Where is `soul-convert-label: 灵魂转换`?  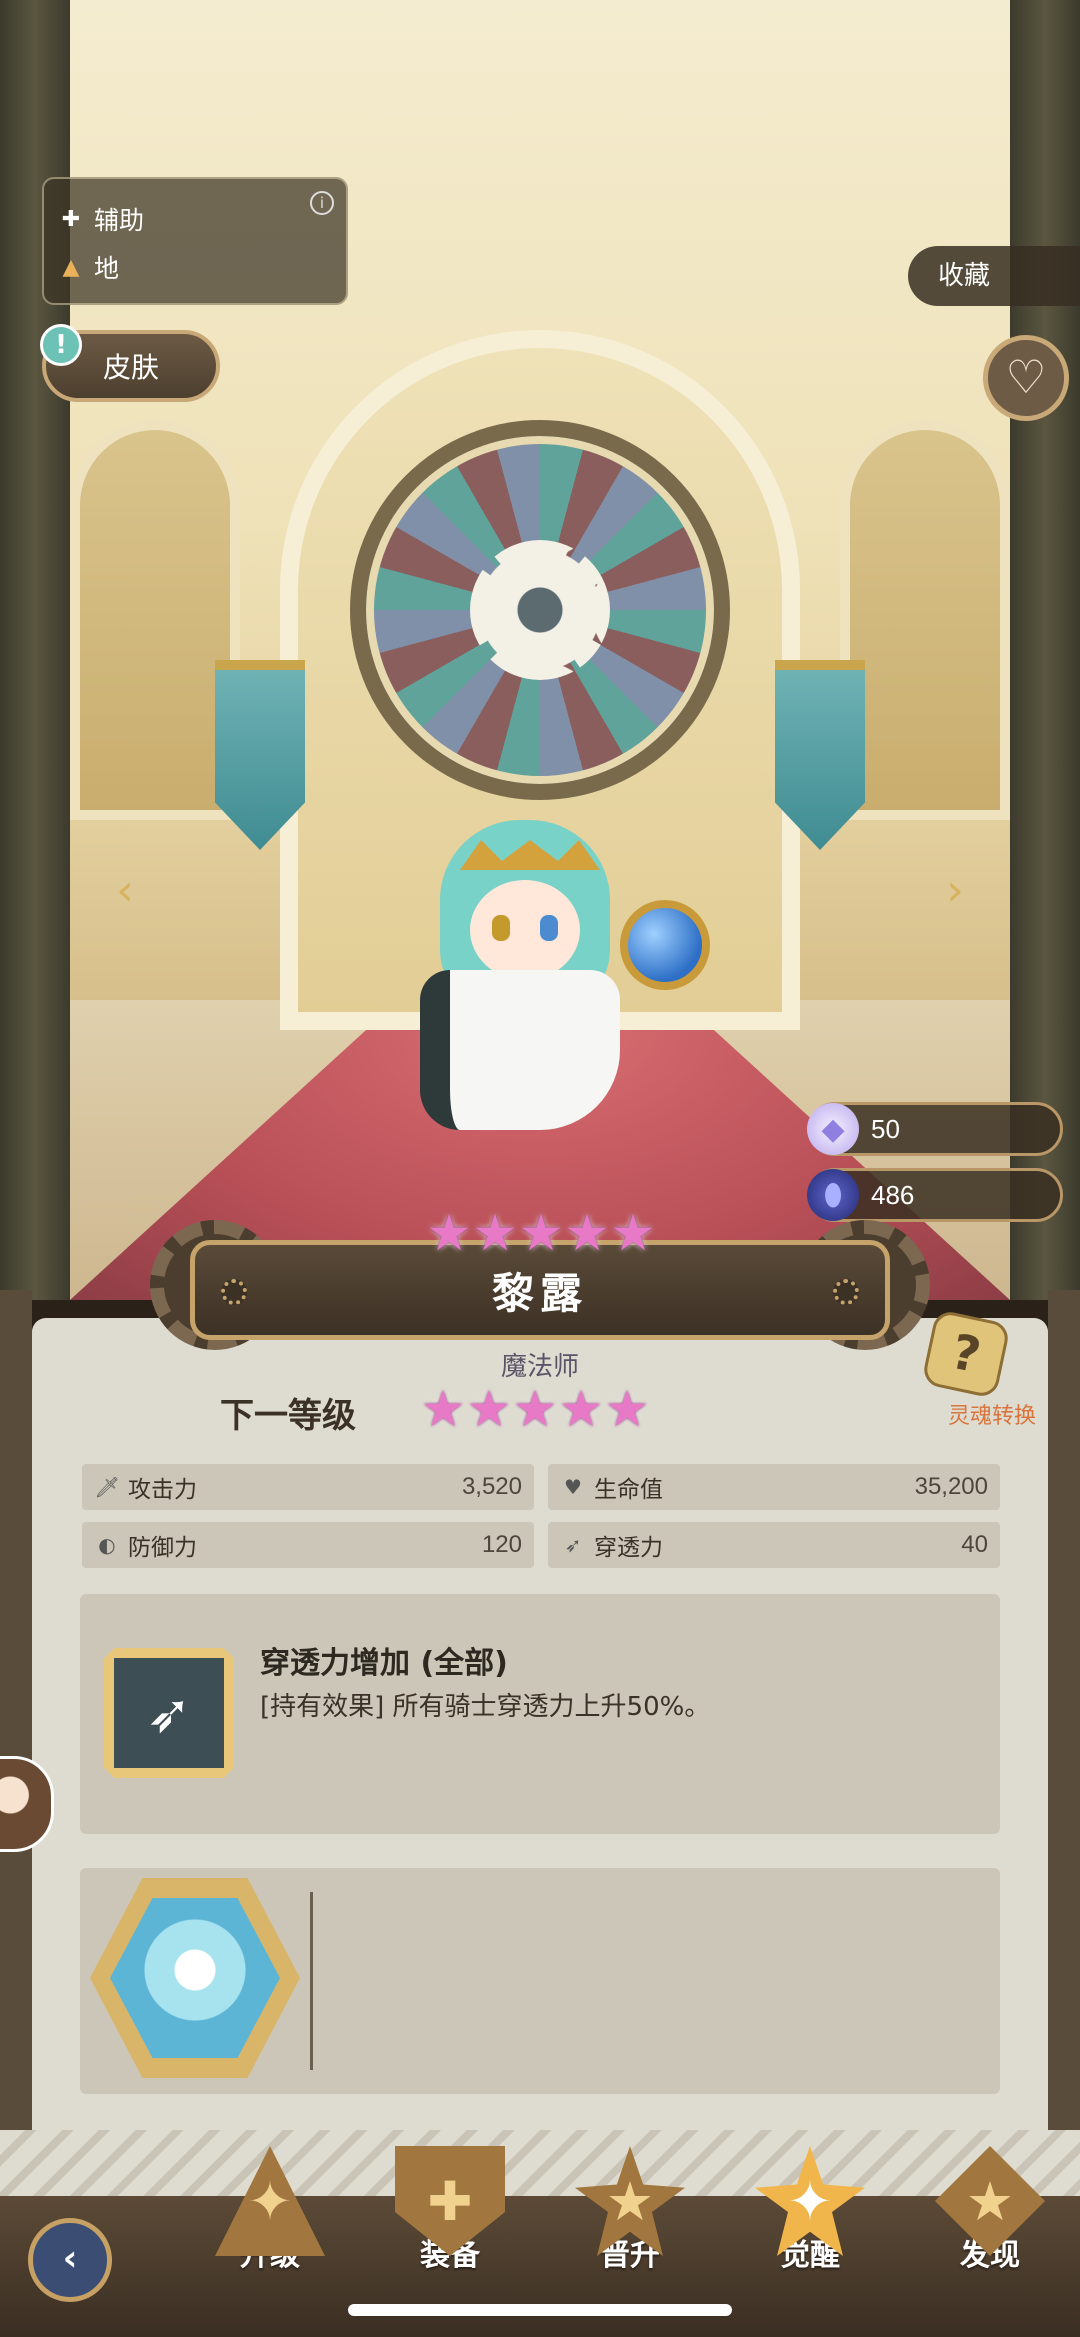 soul-convert-label: 灵魂转换 is located at coordinates (992, 1416).